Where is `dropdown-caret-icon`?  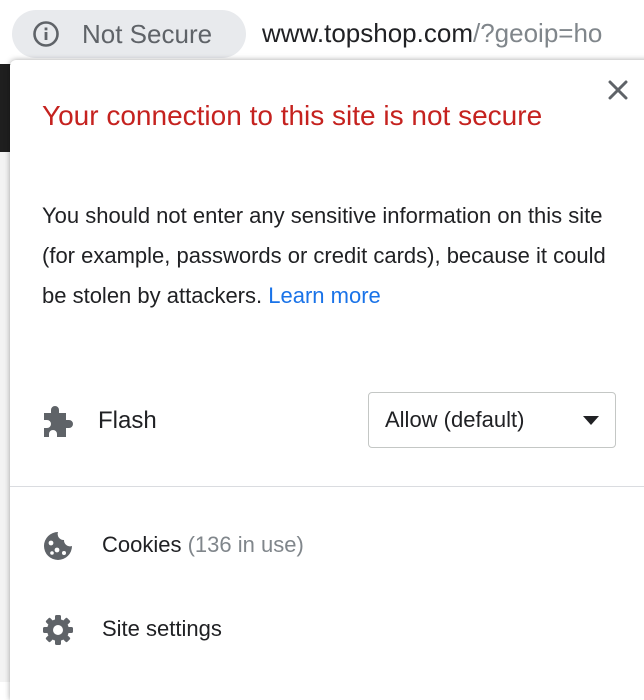 dropdown-caret-icon is located at coordinates (591, 420).